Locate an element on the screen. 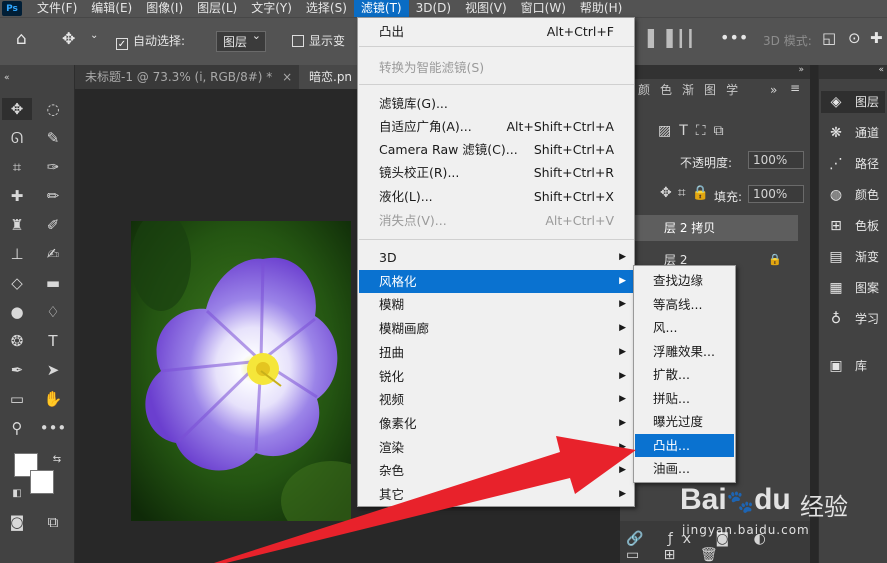  baidu-logo: Bai🐾du is located at coordinates (735, 500).